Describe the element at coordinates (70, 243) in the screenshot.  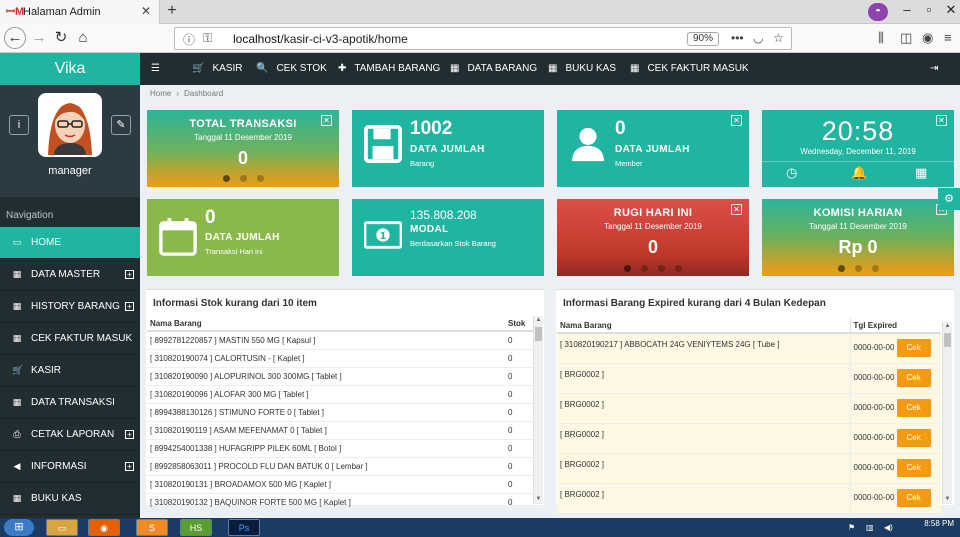
I see `sidebar-item-home: ▭ HOME` at that location.